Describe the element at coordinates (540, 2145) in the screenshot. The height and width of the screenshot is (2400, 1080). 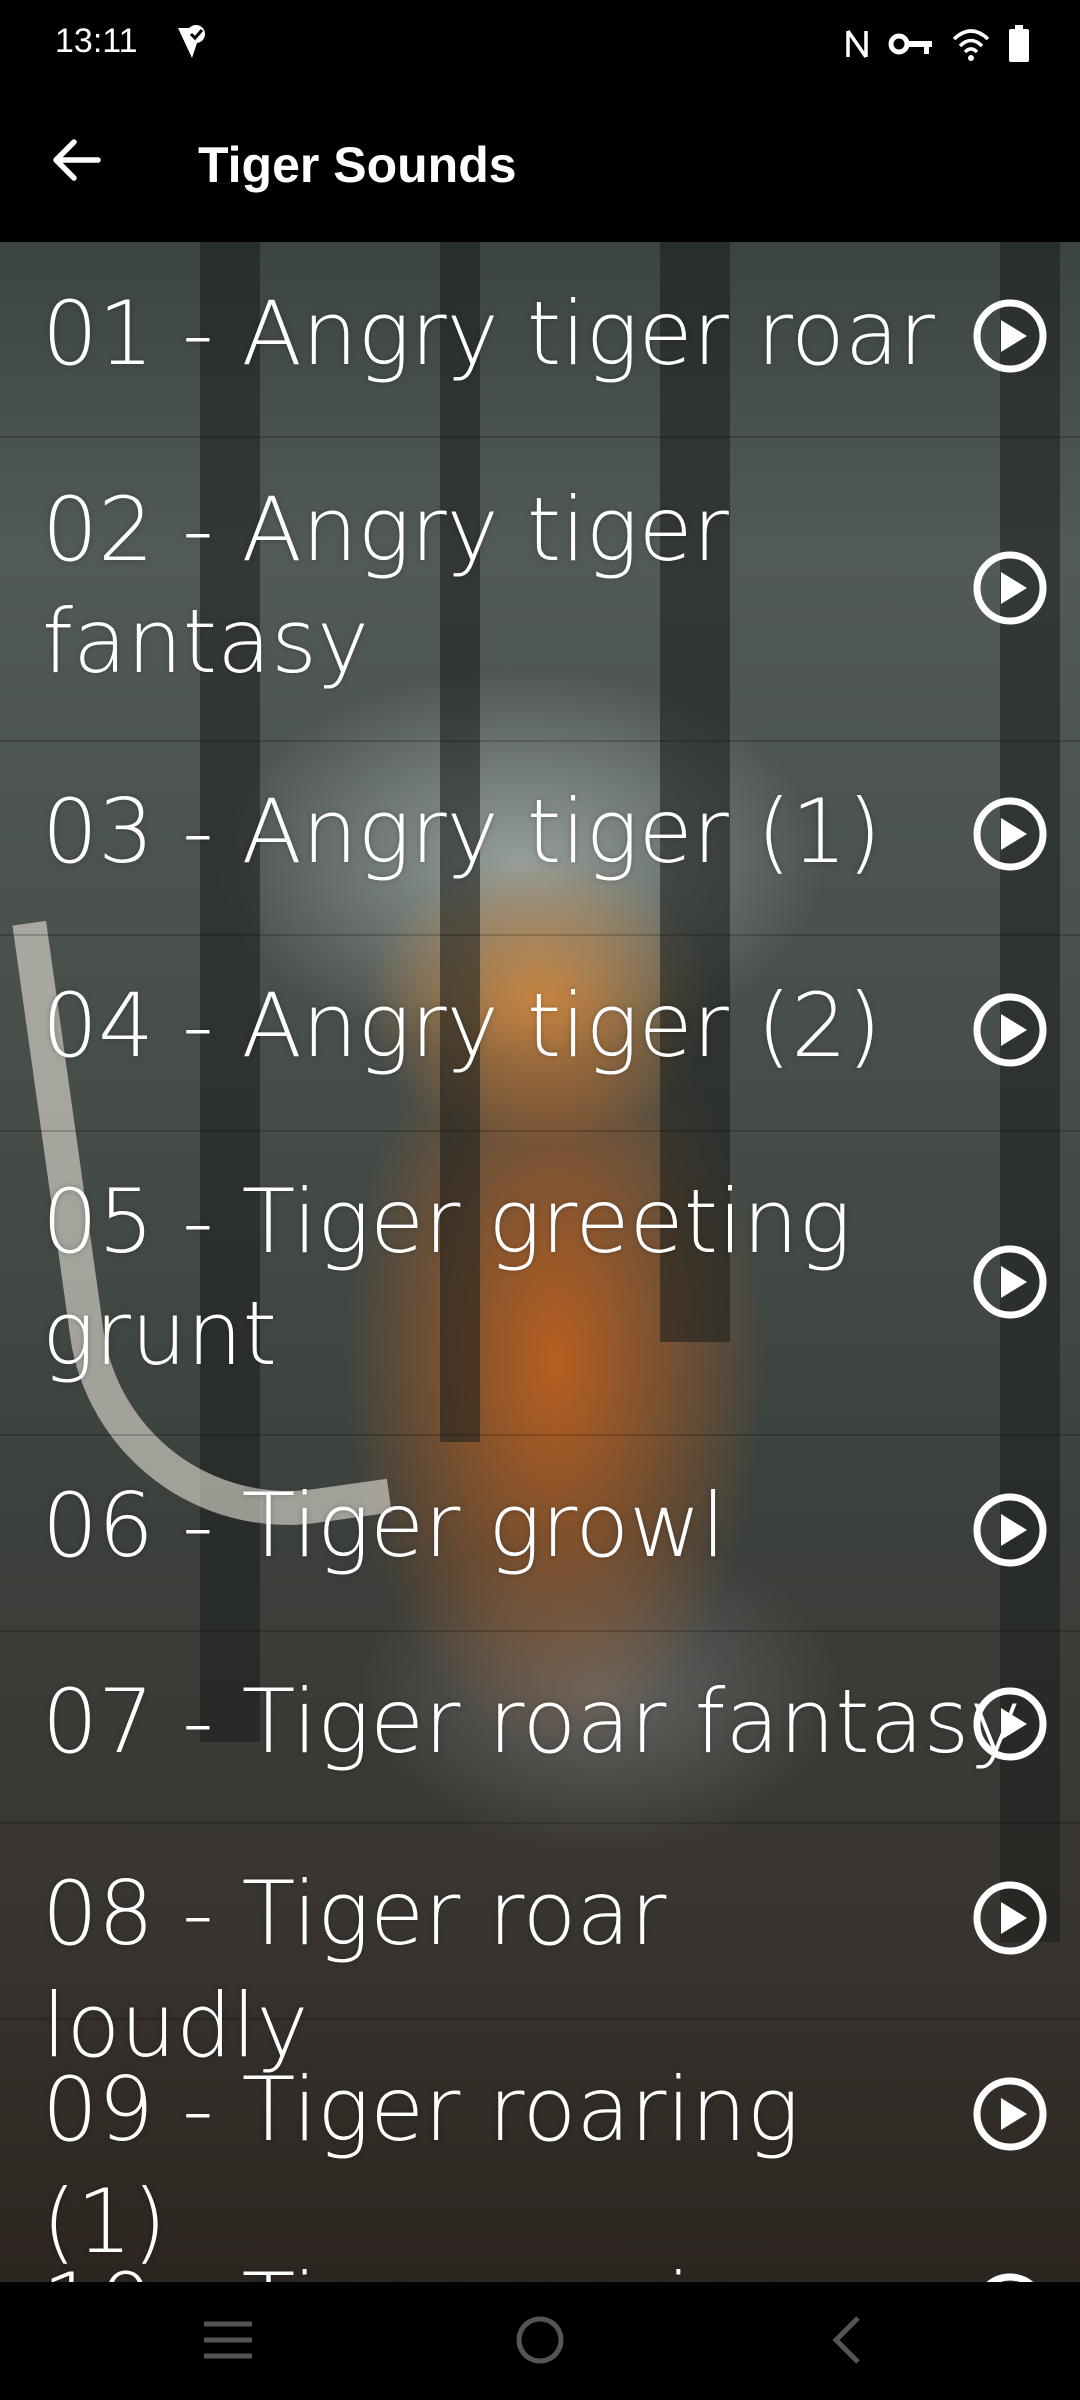
I see `sound-row: 09 - Tiger roaring (1)` at that location.